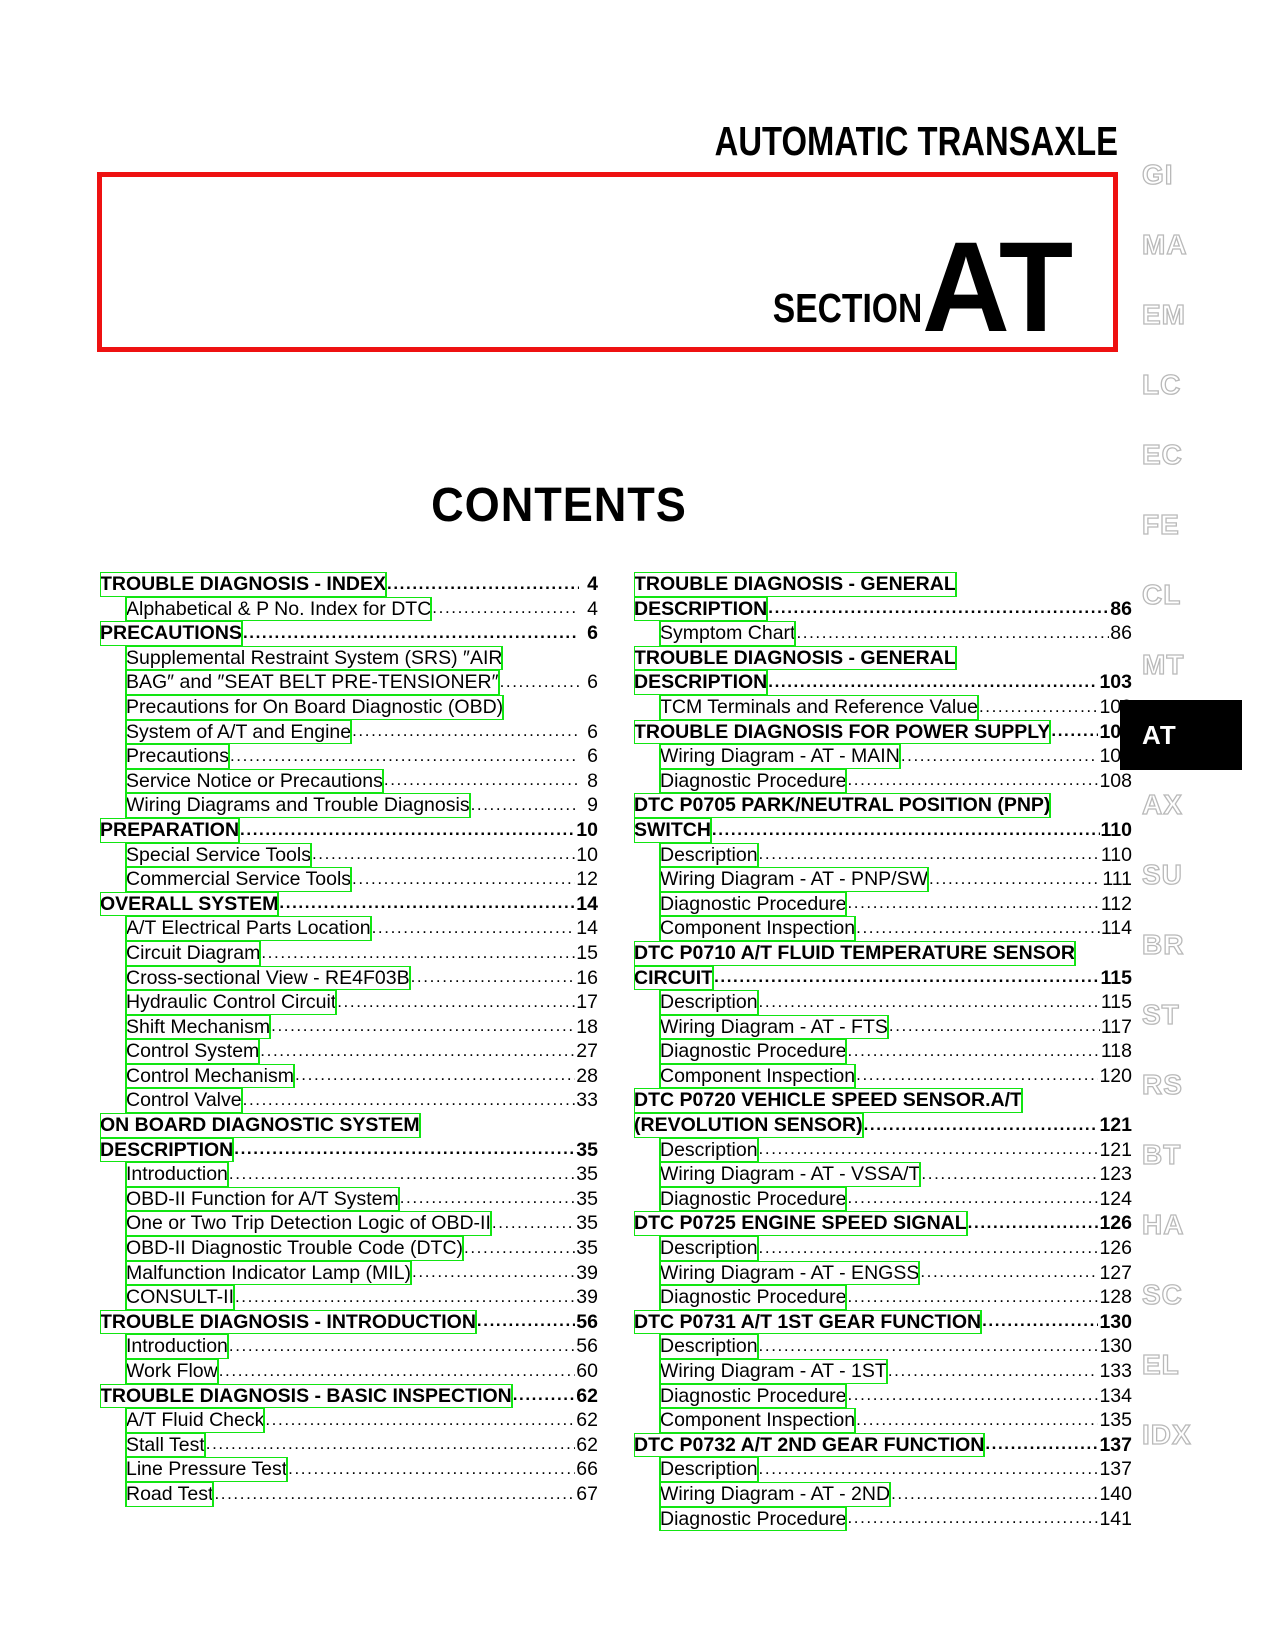  I want to click on section-tab-ma: MA, so click(1197, 245).